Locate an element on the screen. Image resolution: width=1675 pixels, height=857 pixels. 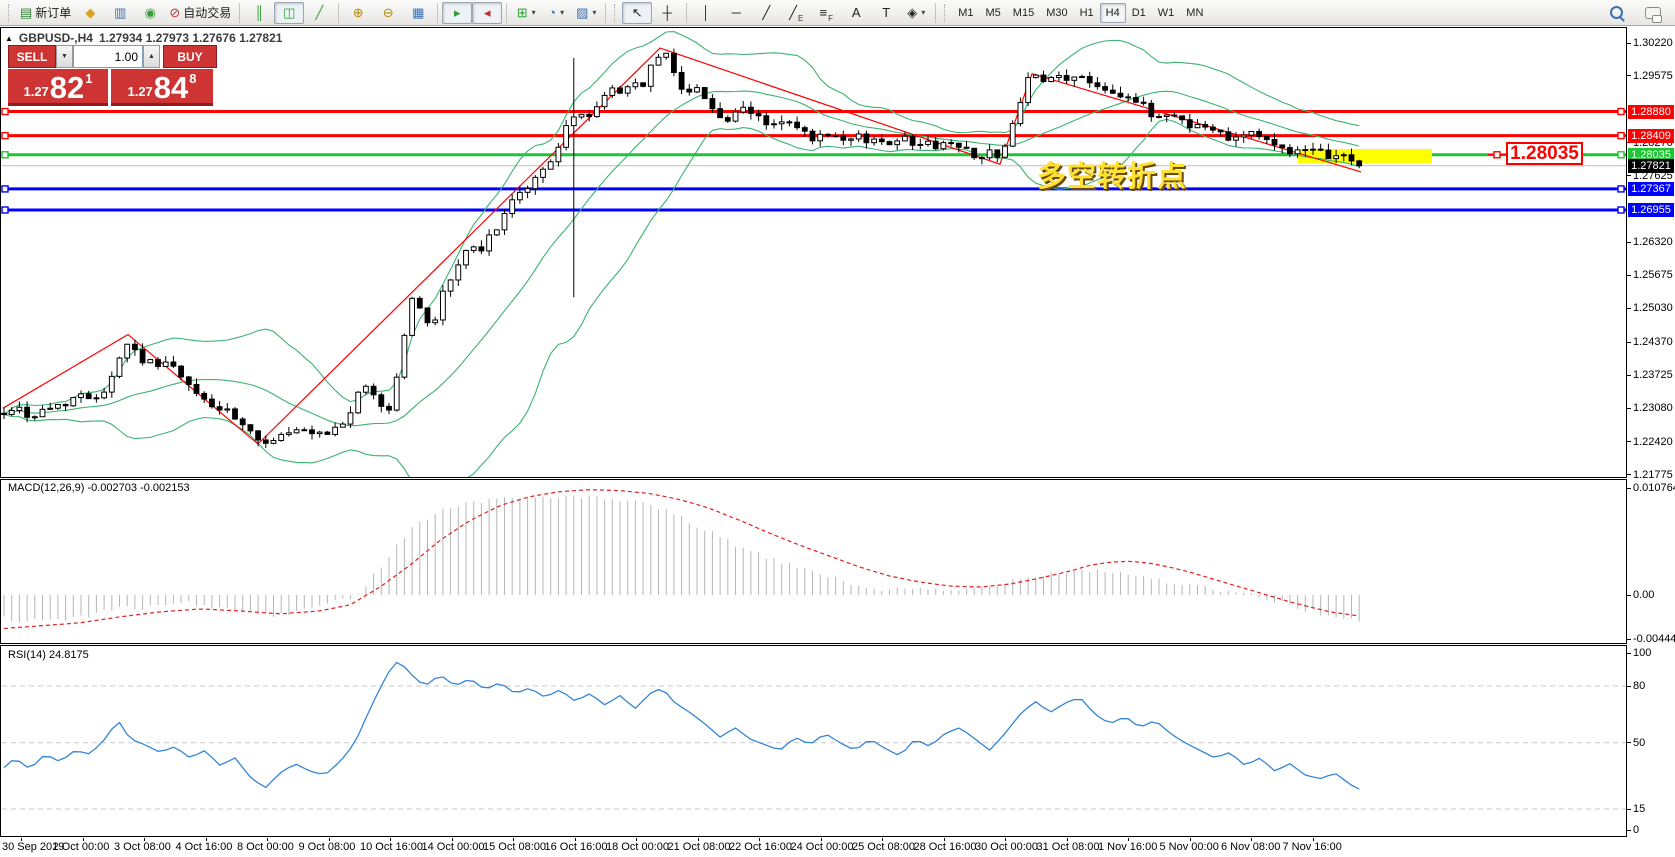
time-tick-label: 16 Oct 16:00 is located at coordinates (576, 847).